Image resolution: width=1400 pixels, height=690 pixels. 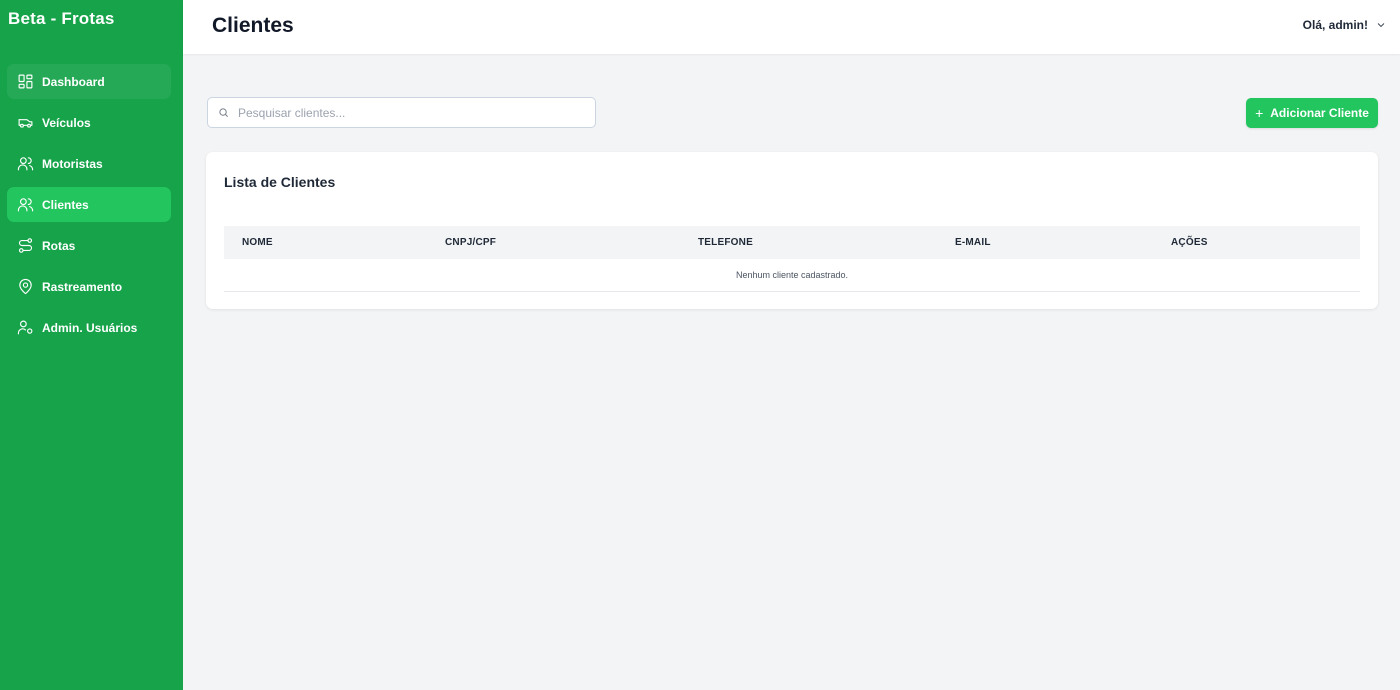 I want to click on sidebar-item-label: Motoristas, so click(x=72, y=163).